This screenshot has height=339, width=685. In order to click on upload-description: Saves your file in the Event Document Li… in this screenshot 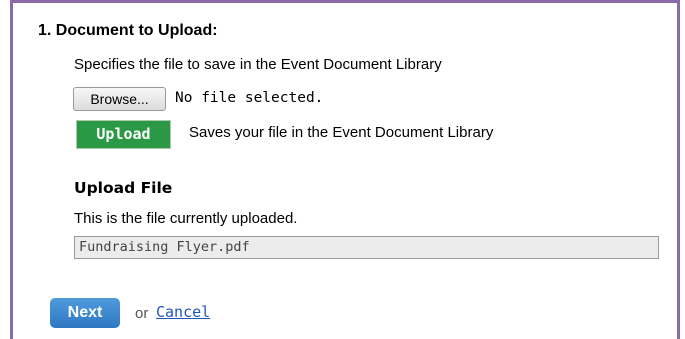, I will do `click(341, 132)`.